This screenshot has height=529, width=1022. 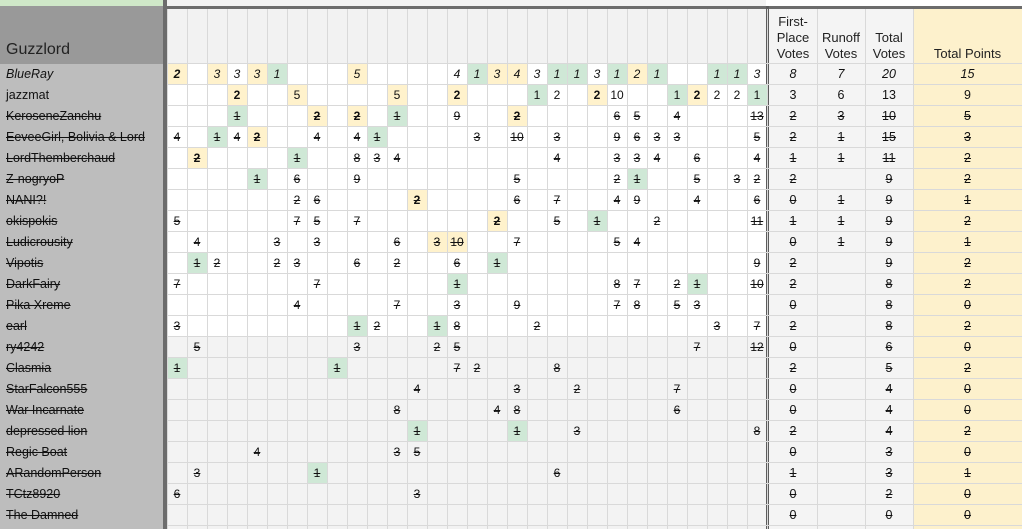 I want to click on voter-name: EeveeGirl, Bolivia & Lord, so click(x=81, y=137).